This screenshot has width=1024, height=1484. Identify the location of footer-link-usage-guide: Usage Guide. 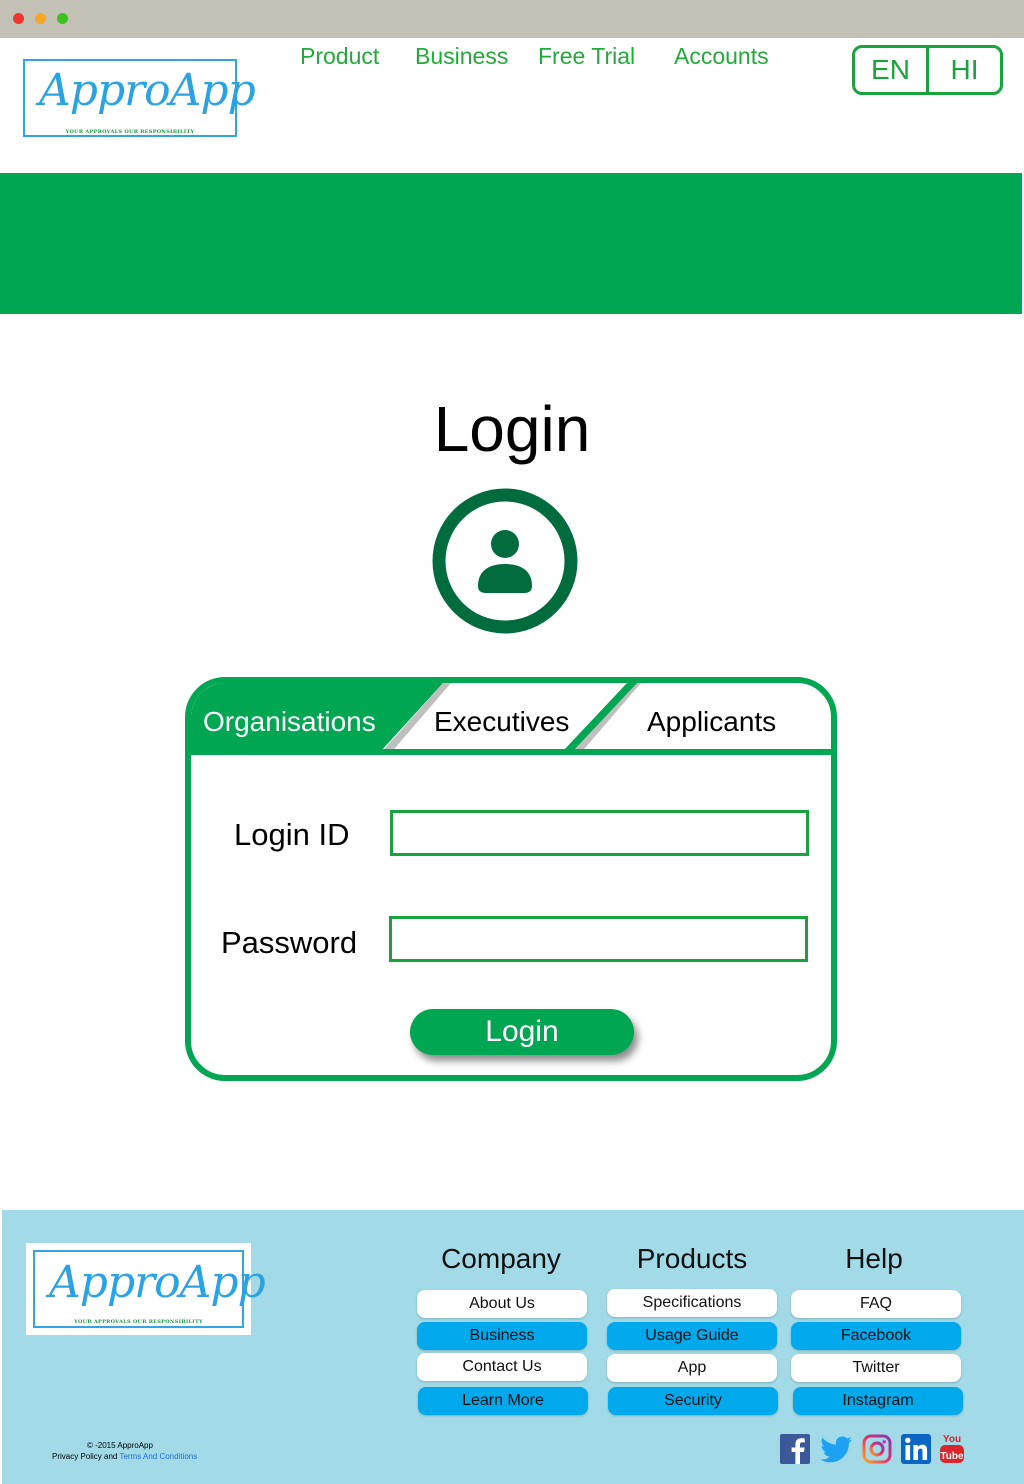
(692, 1336).